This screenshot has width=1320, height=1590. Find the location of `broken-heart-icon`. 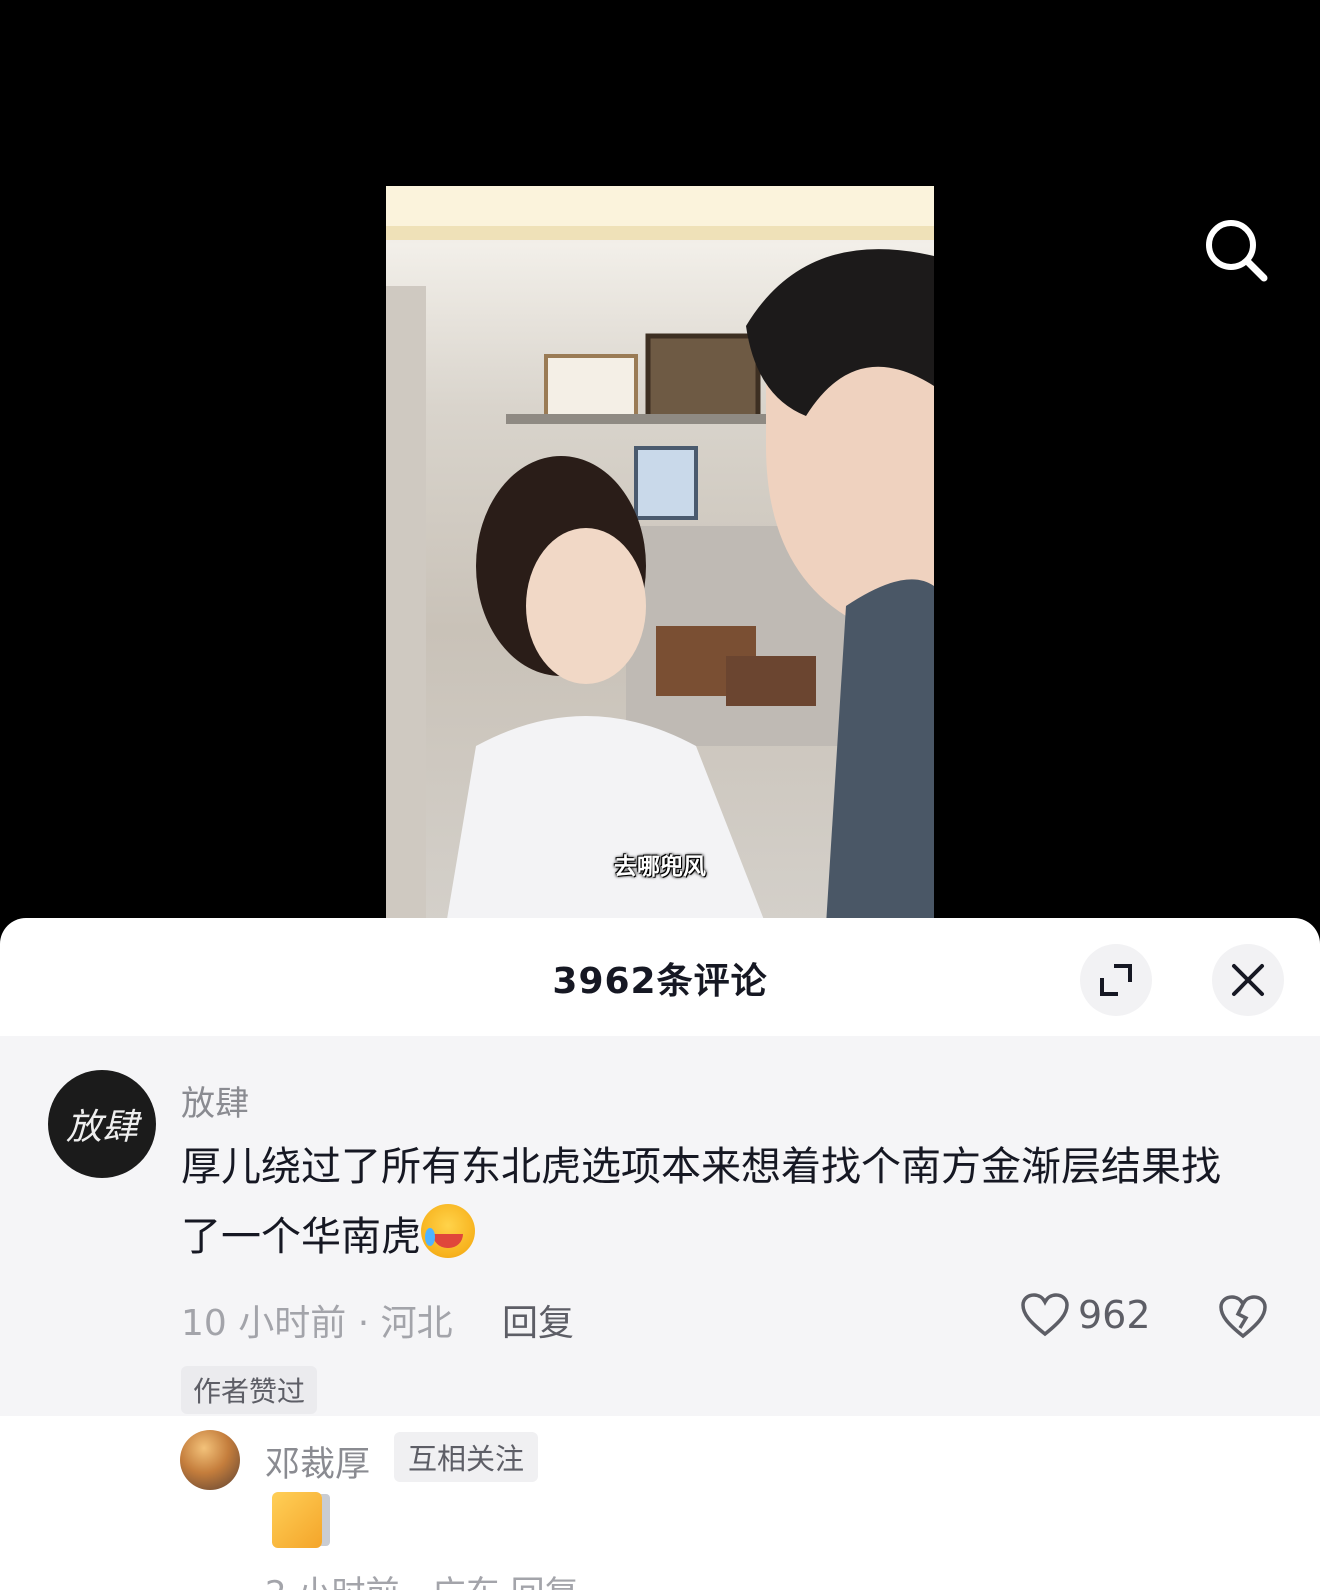

broken-heart-icon is located at coordinates (1243, 1317).